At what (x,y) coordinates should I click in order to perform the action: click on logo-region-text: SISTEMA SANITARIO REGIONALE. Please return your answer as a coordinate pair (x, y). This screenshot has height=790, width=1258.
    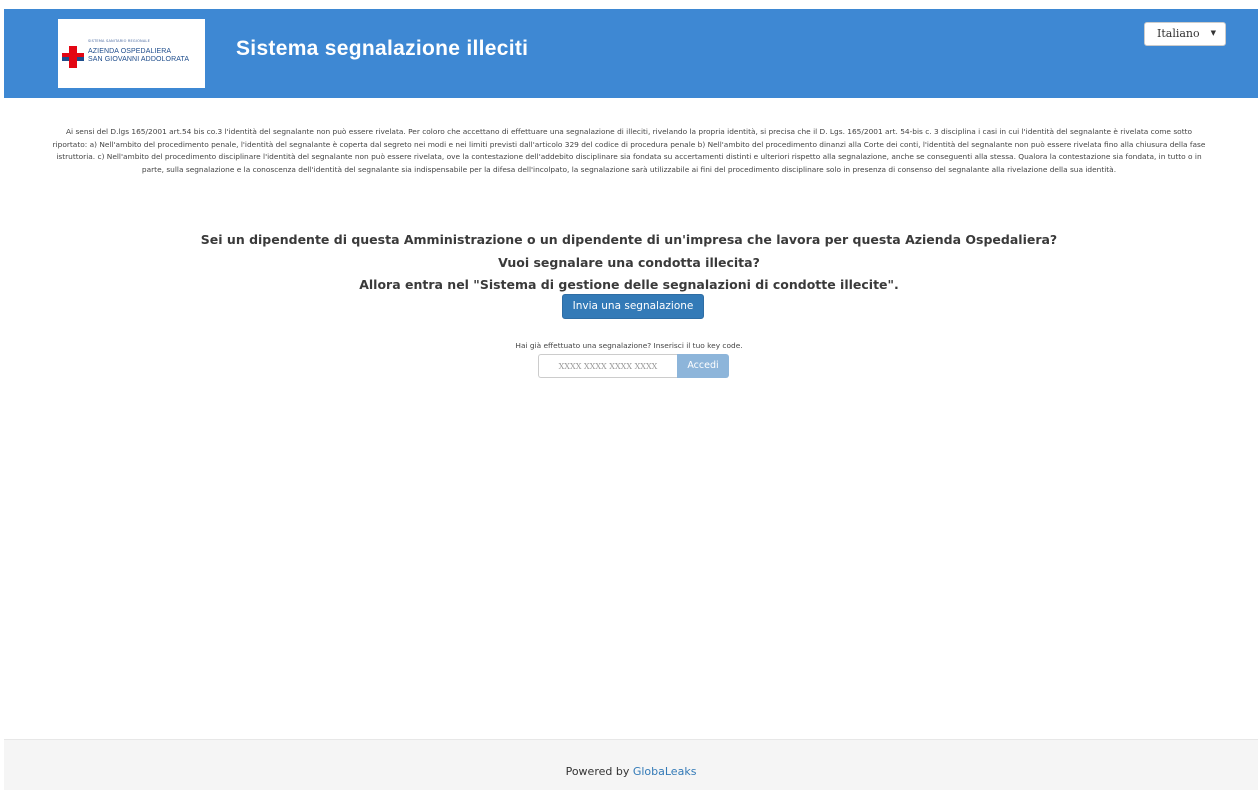
    Looking at the image, I should click on (119, 41).